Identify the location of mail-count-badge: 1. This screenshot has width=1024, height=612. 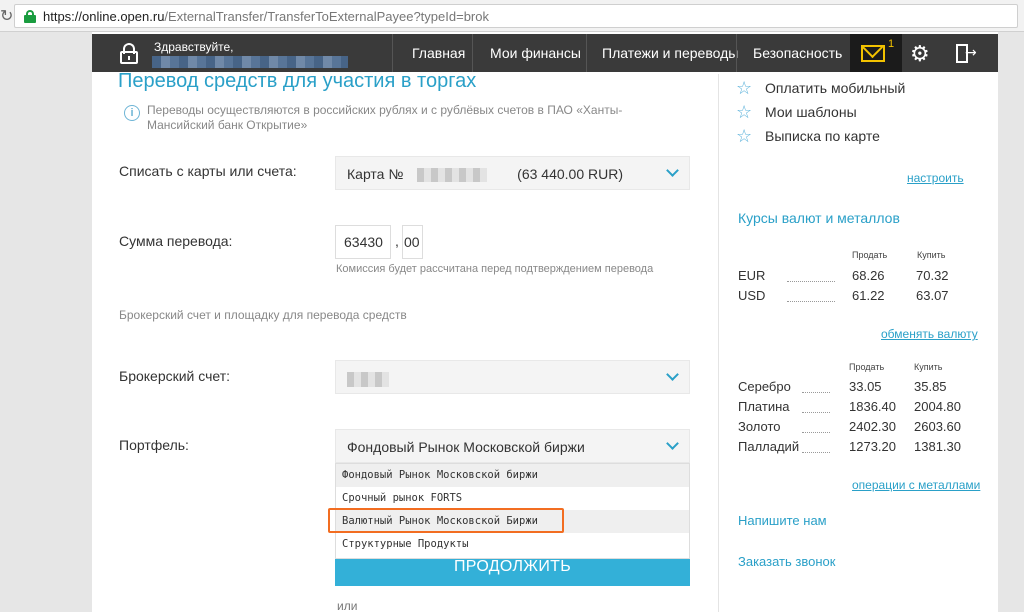
(891, 44).